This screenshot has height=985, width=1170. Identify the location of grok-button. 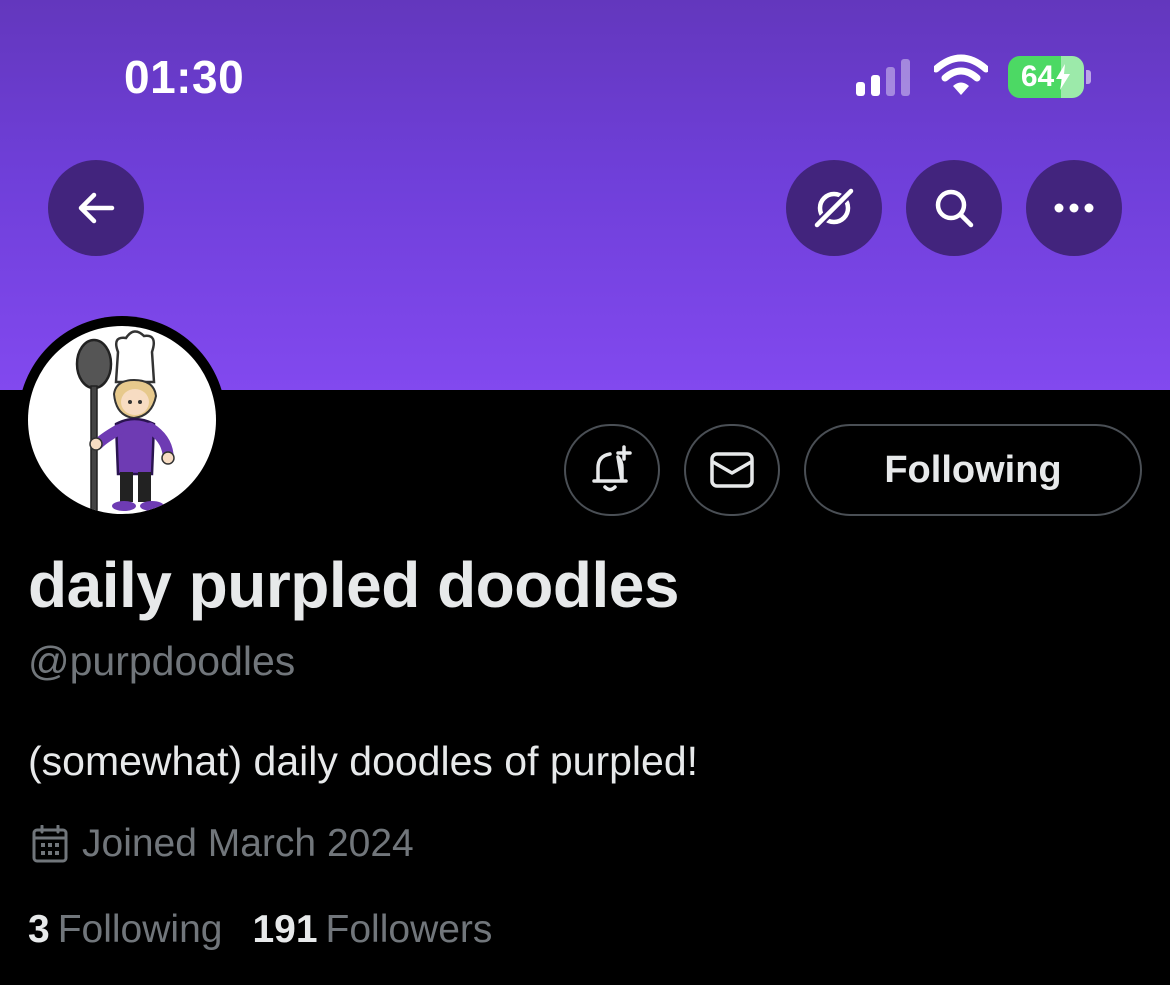
(834, 208).